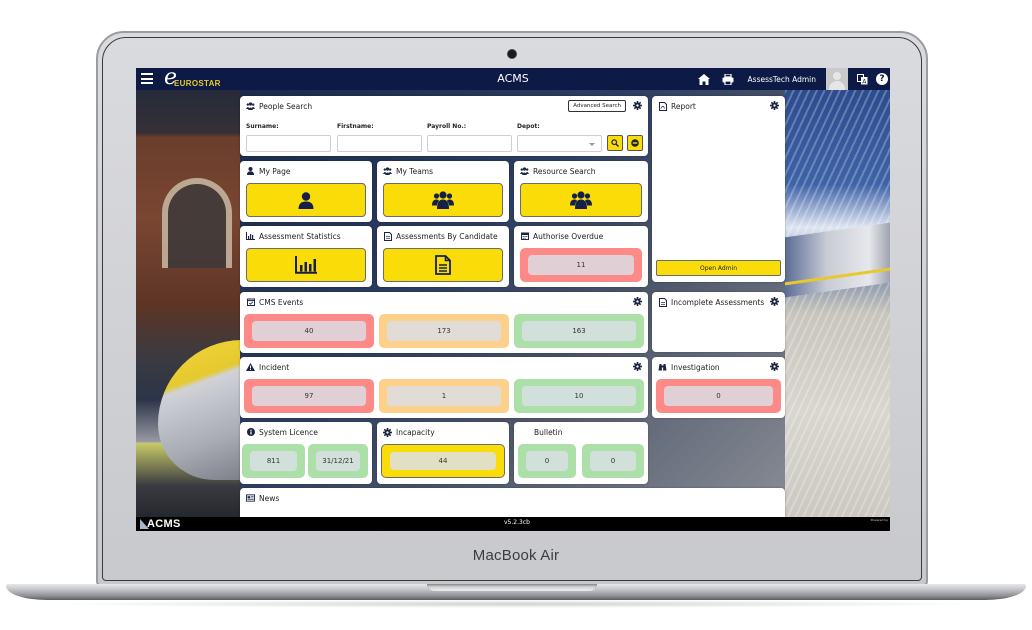 The image size is (1032, 630). Describe the element at coordinates (704, 79) in the screenshot. I see `home-icon` at that location.